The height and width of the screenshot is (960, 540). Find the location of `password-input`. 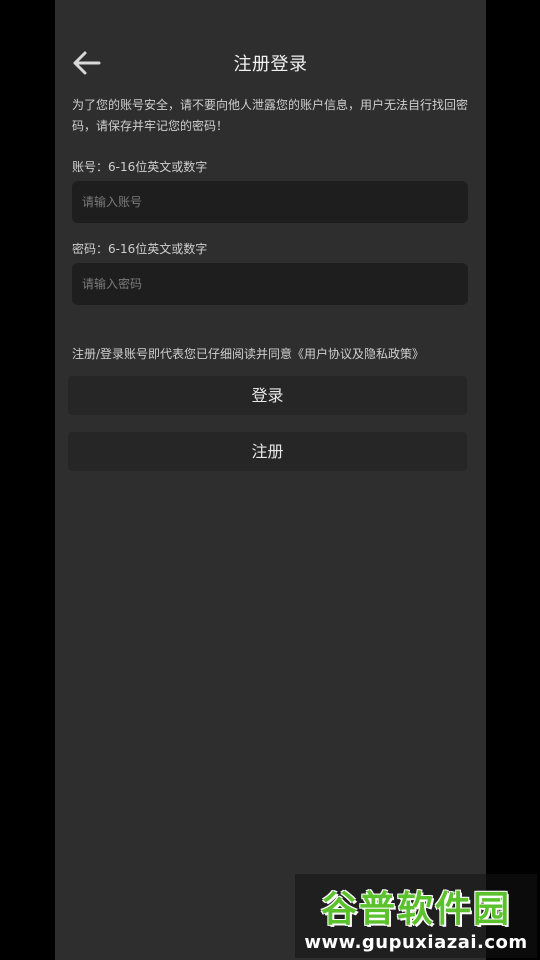

password-input is located at coordinates (270, 284).